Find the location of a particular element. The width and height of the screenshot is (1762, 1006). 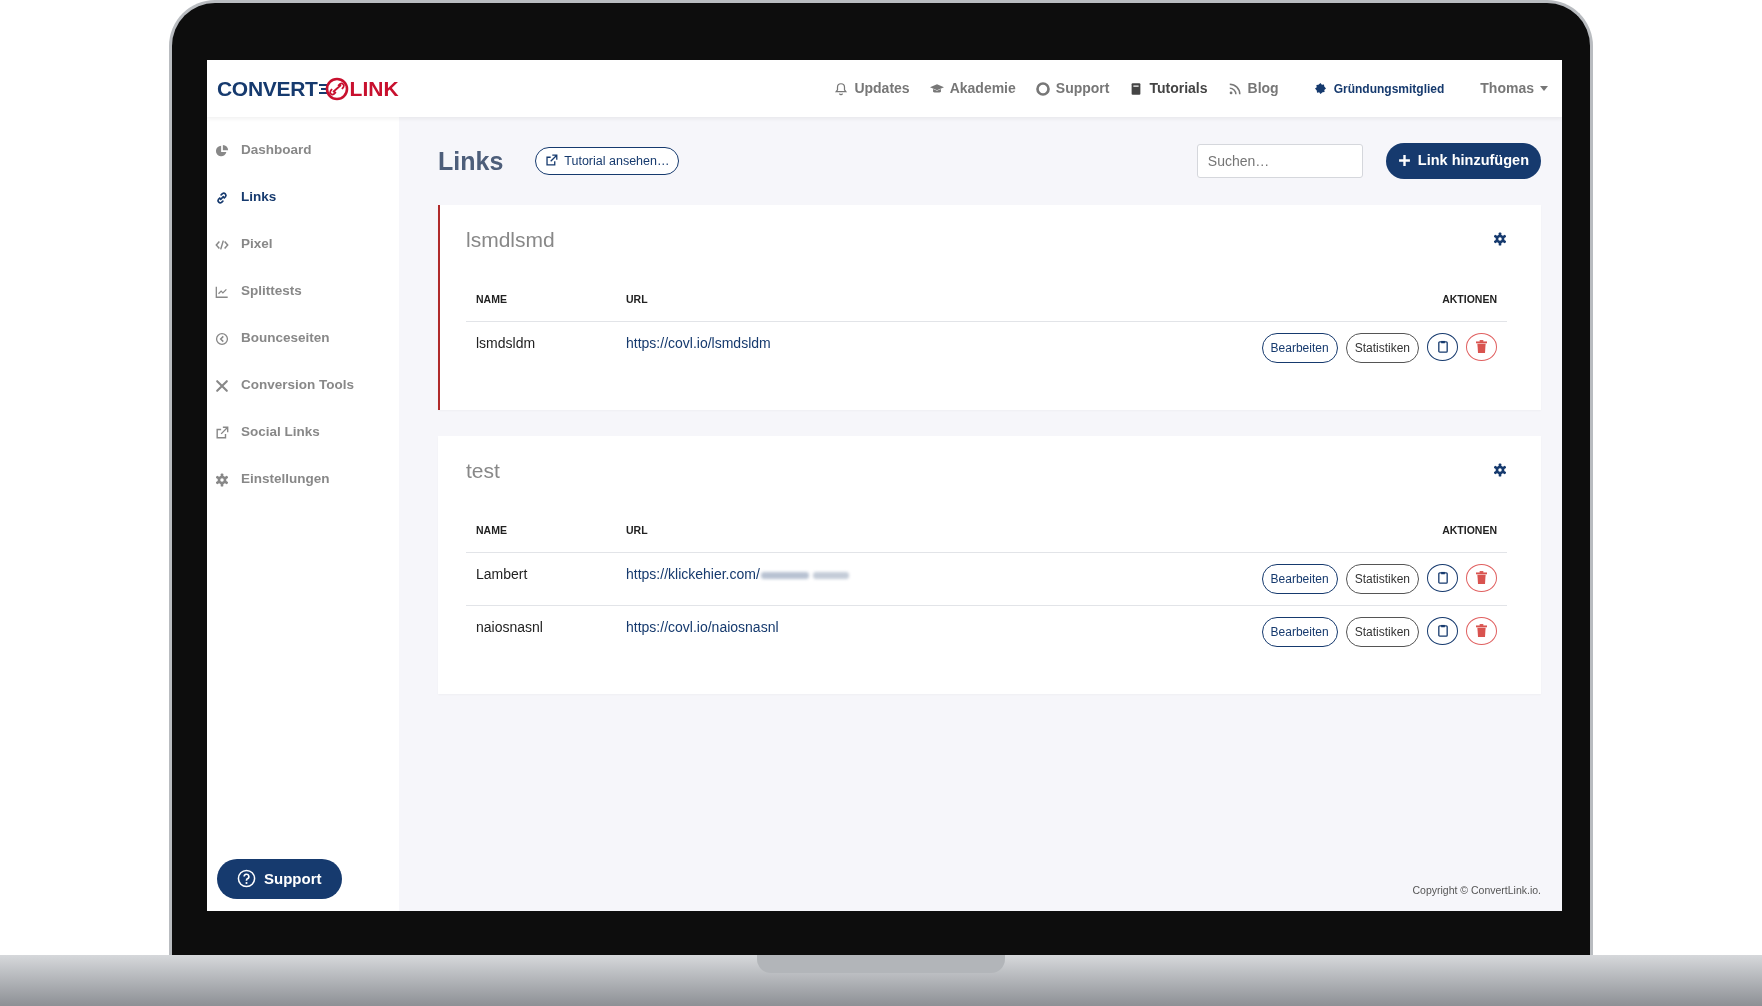

sidebar-item: Links is located at coordinates (307, 197).